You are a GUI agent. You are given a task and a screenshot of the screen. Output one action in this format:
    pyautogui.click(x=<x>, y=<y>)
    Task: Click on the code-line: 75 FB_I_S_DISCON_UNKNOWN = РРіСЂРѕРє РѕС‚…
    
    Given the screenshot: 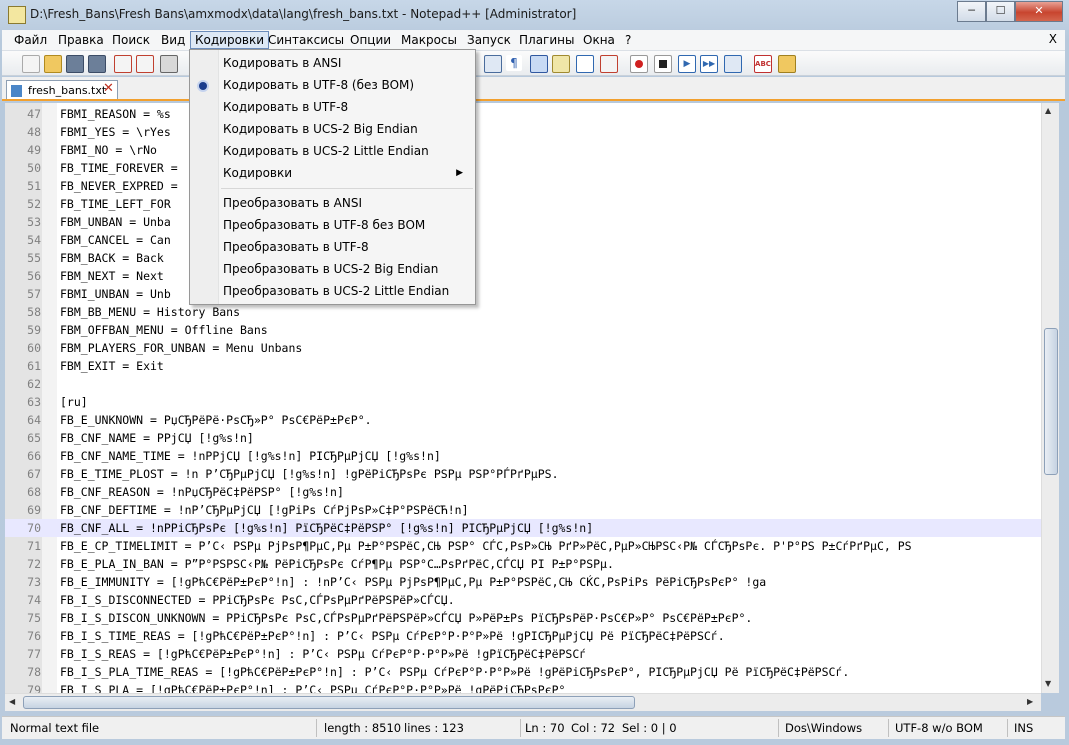 What is the action you would take?
    pyautogui.click(x=523, y=618)
    